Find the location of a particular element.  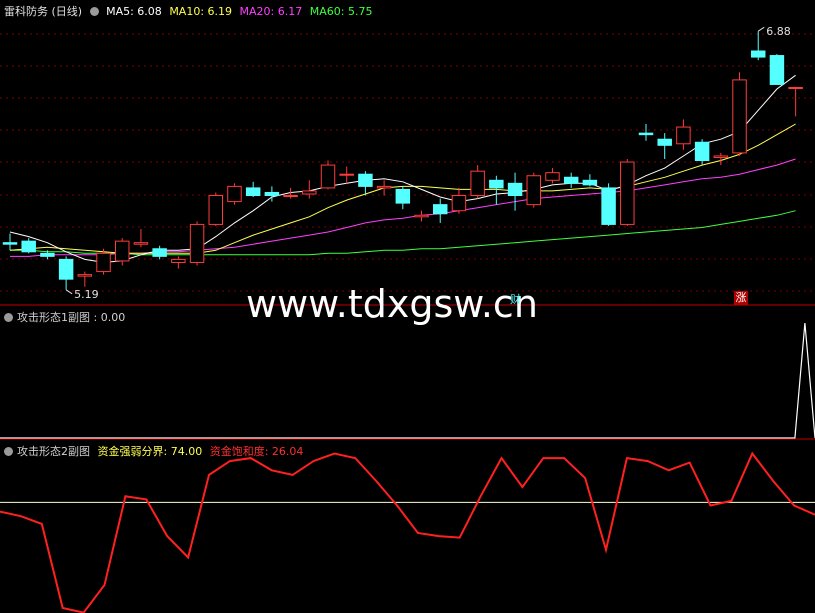

marker-zhang: 涨 is located at coordinates (741, 298).